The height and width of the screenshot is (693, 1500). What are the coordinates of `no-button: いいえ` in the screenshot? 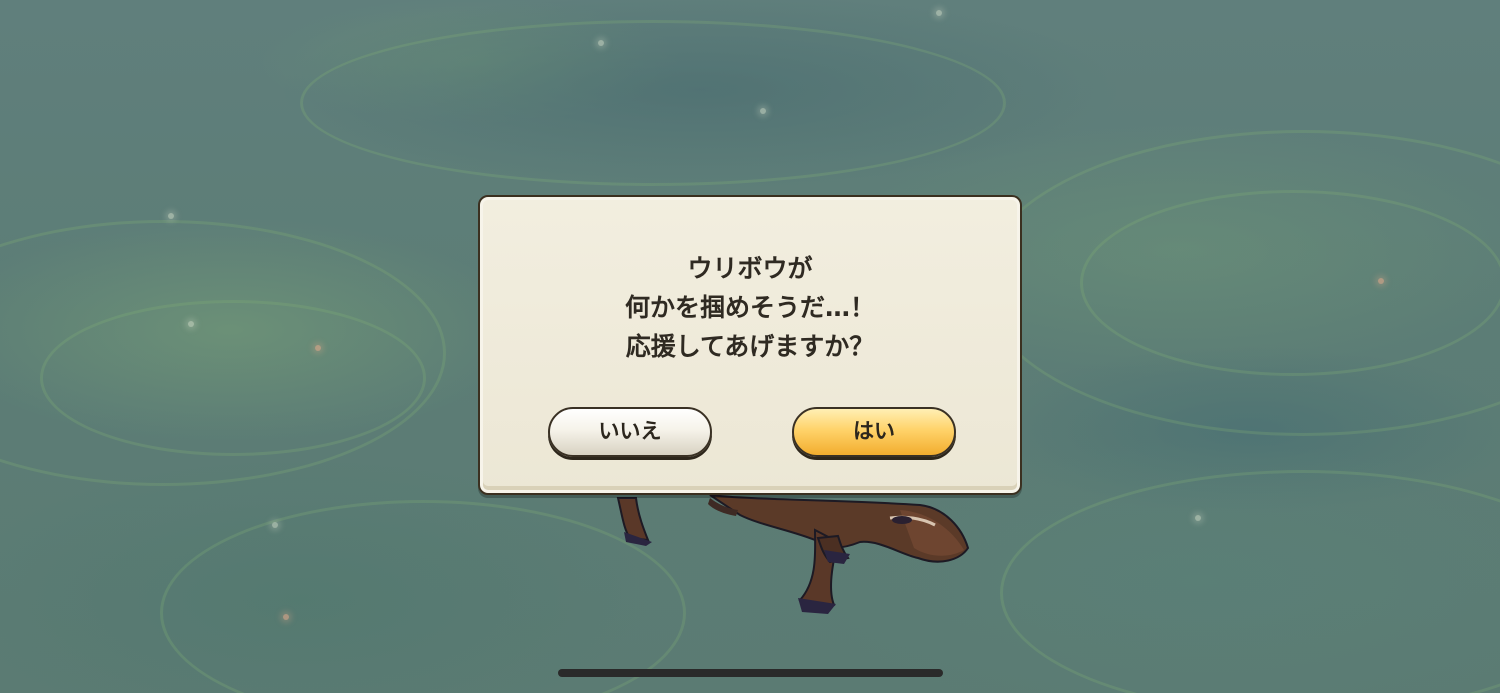 It's located at (630, 432).